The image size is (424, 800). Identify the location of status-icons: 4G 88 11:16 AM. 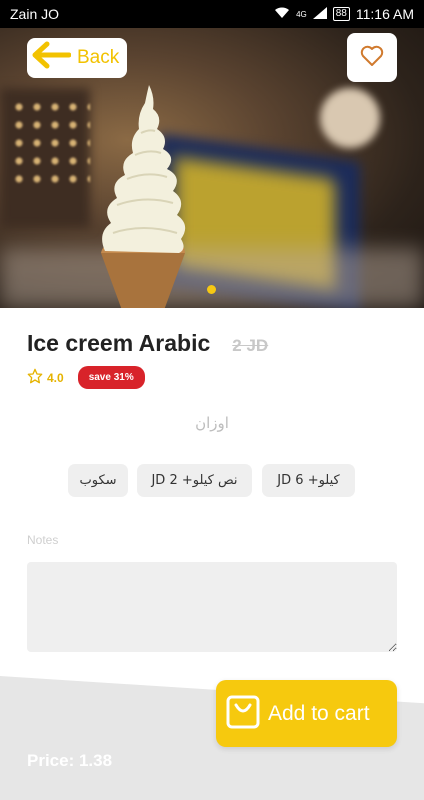
(344, 14).